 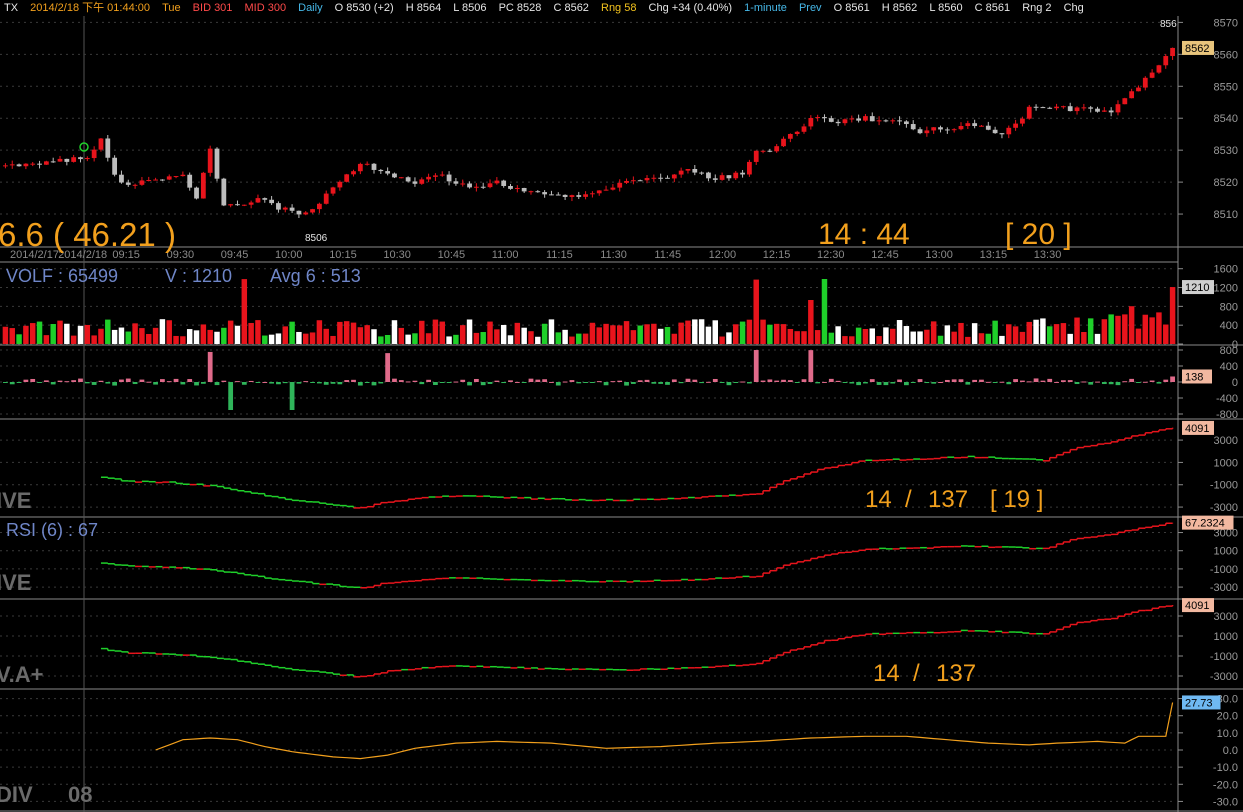 What do you see at coordinates (765, 8) in the screenshot?
I see `interval-label: 1-minute` at bounding box center [765, 8].